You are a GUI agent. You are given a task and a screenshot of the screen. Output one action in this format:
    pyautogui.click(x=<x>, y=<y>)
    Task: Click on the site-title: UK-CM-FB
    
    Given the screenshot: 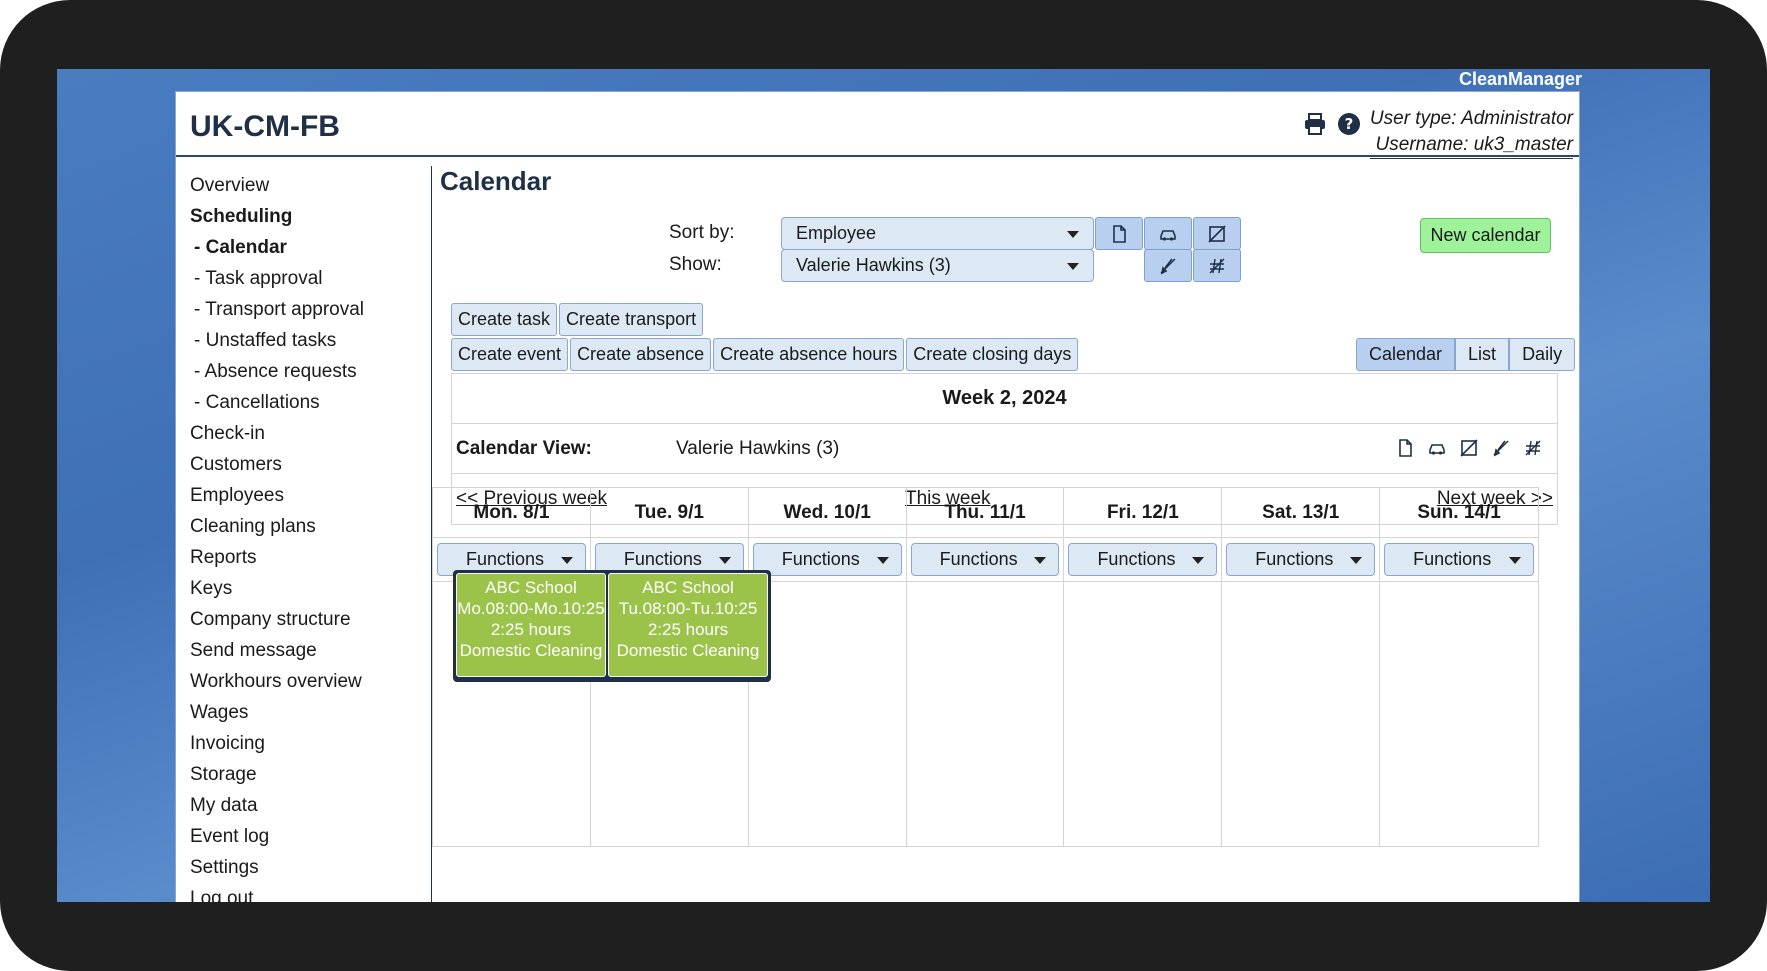 What is the action you would take?
    pyautogui.click(x=265, y=126)
    